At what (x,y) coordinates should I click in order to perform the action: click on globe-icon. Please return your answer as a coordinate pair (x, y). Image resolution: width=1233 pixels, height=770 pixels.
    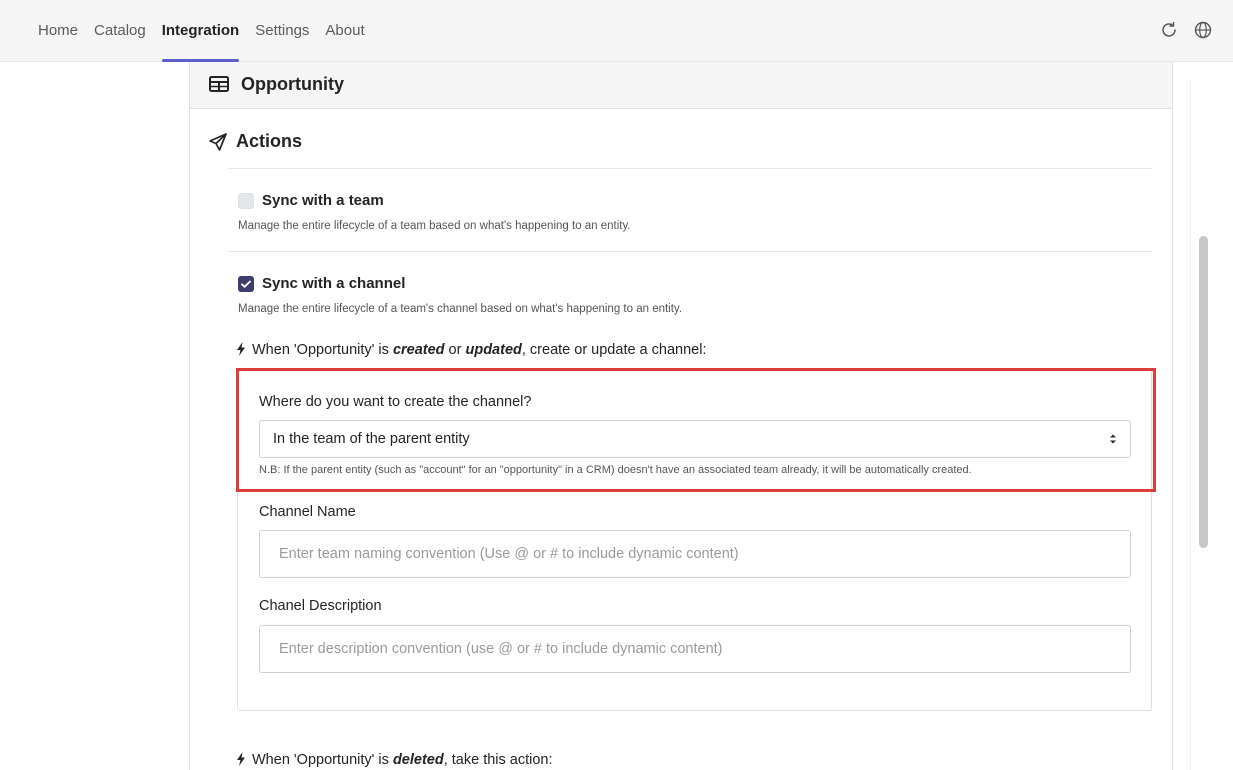
    Looking at the image, I should click on (1203, 30).